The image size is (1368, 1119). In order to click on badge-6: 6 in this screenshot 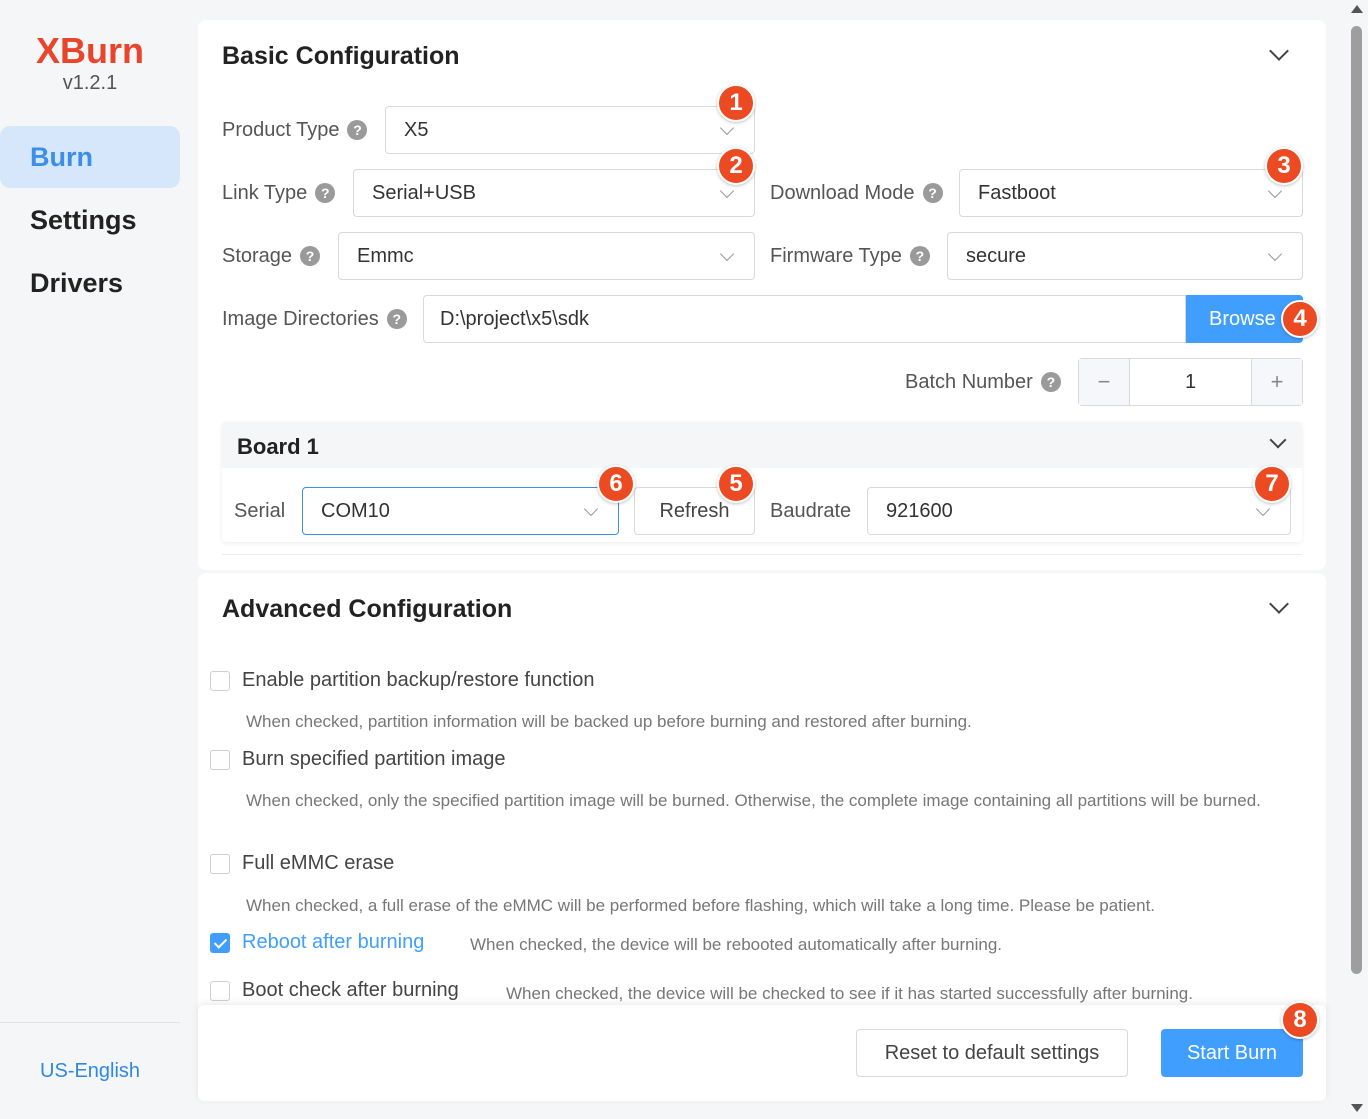, I will do `click(616, 484)`.